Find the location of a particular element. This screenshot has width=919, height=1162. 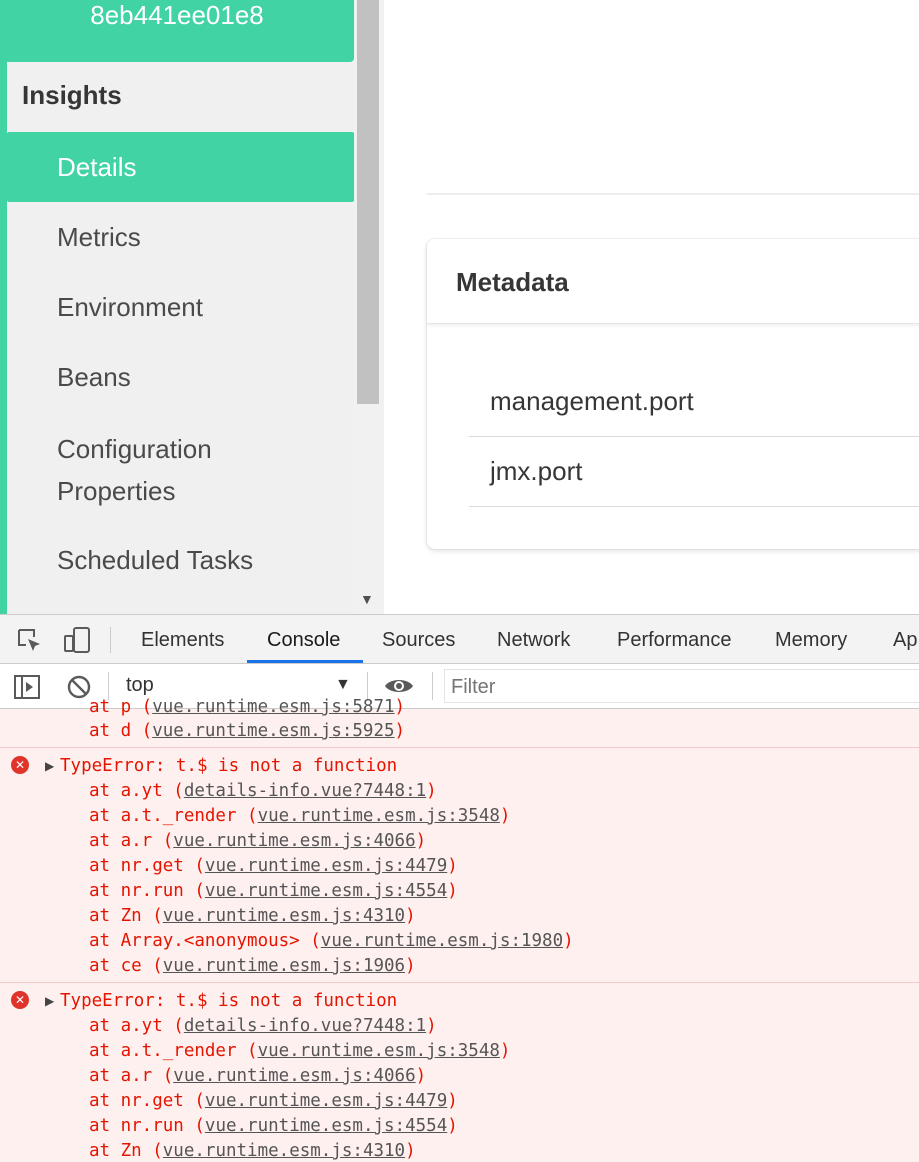

sidebar-item-scheduled-tasks: Scheduled Tasks is located at coordinates (180, 560).